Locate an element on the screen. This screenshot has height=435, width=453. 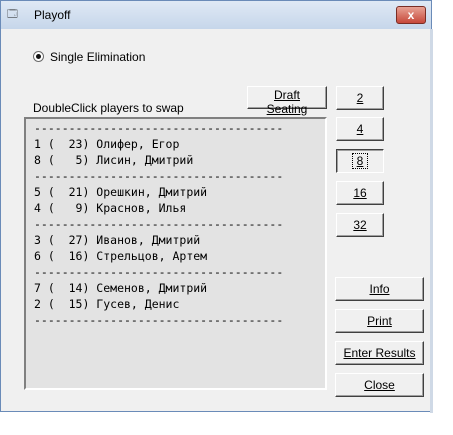
title-bar: 🗔 Playoff x is located at coordinates (216, 15).